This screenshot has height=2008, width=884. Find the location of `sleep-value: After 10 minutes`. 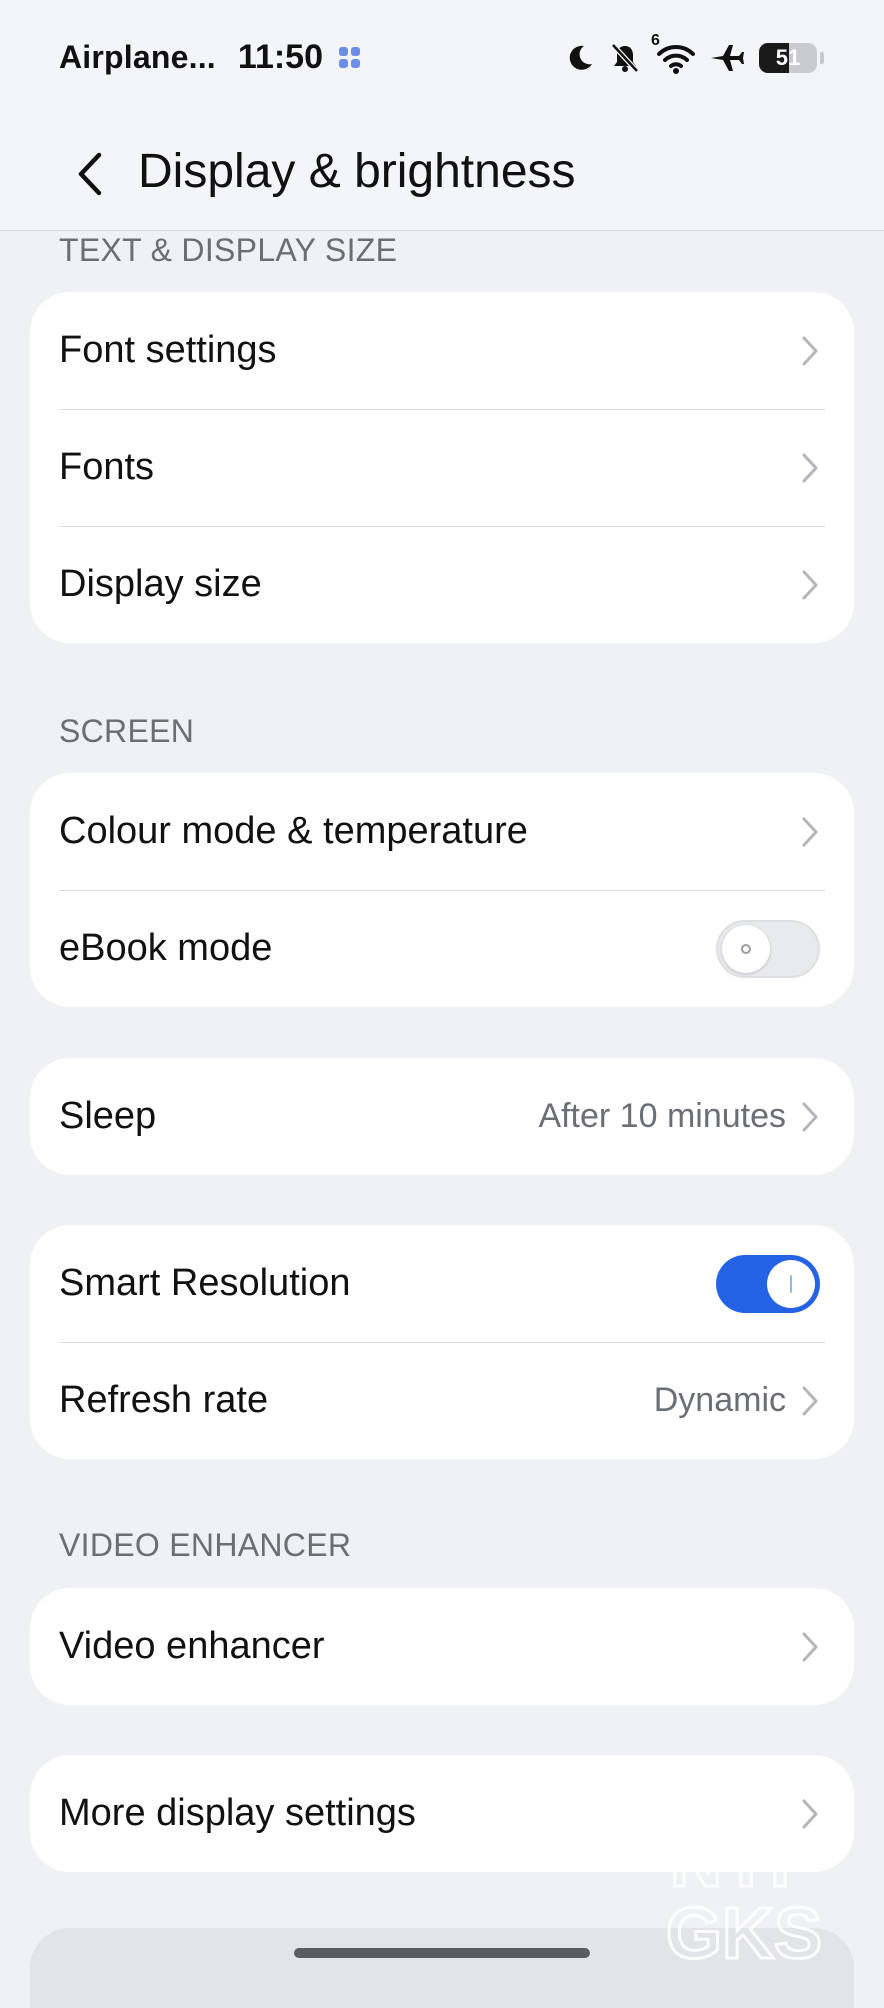

sleep-value: After 10 minutes is located at coordinates (662, 1116).